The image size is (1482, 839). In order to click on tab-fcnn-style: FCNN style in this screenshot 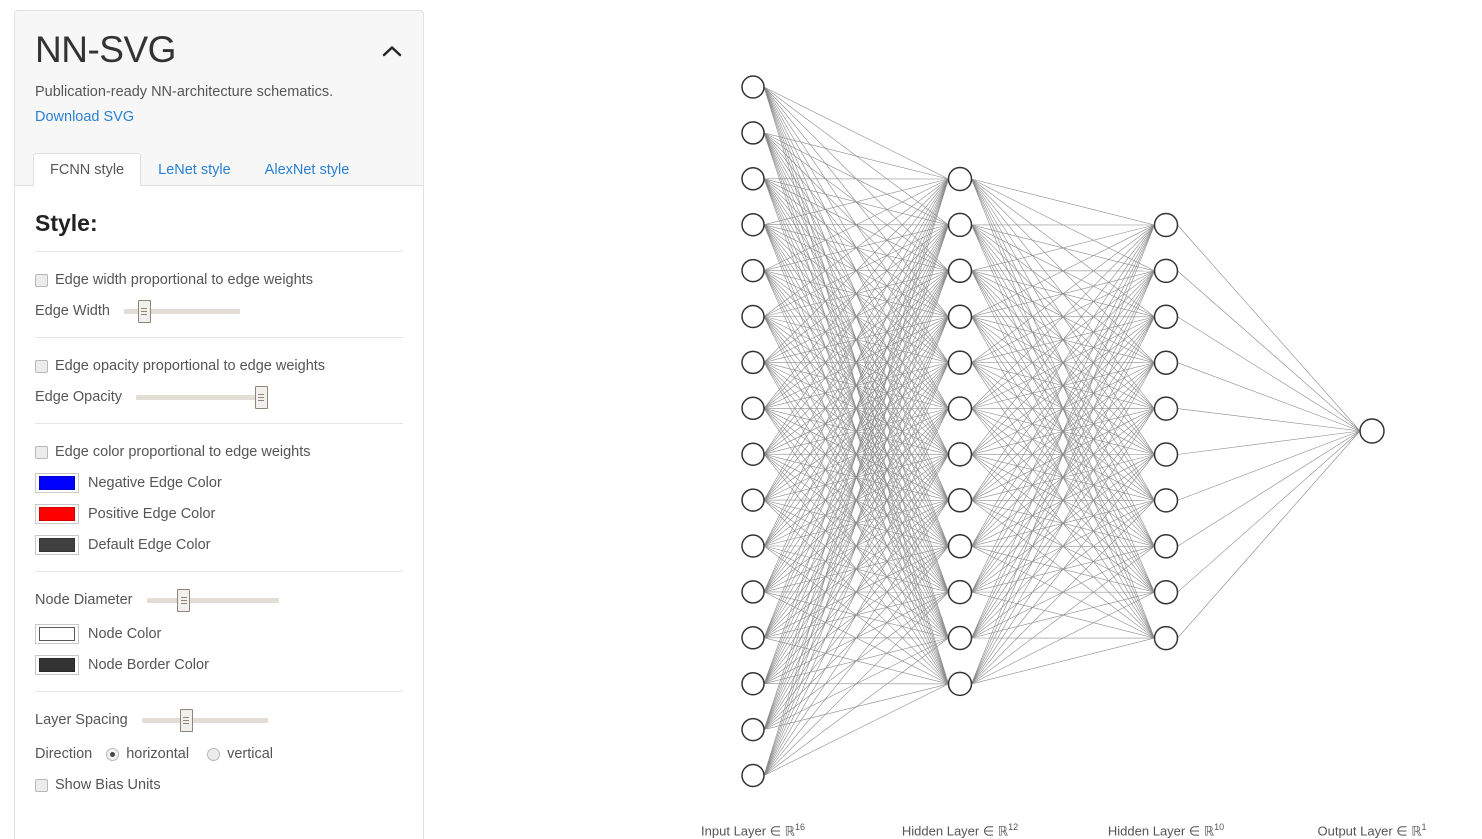, I will do `click(87, 169)`.